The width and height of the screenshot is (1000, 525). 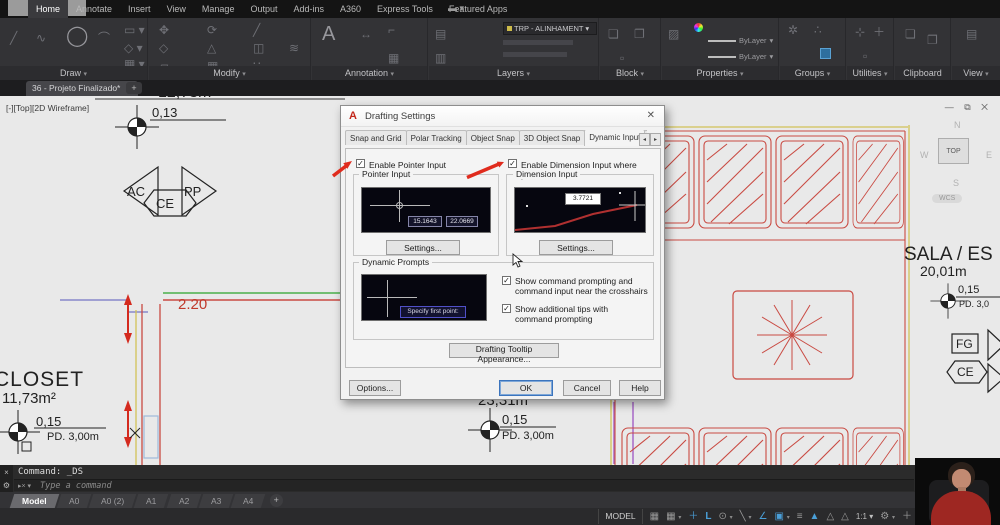 What do you see at coordinates (552, 137) in the screenshot?
I see `tab-3d-object-snap: 3D Object Snap` at bounding box center [552, 137].